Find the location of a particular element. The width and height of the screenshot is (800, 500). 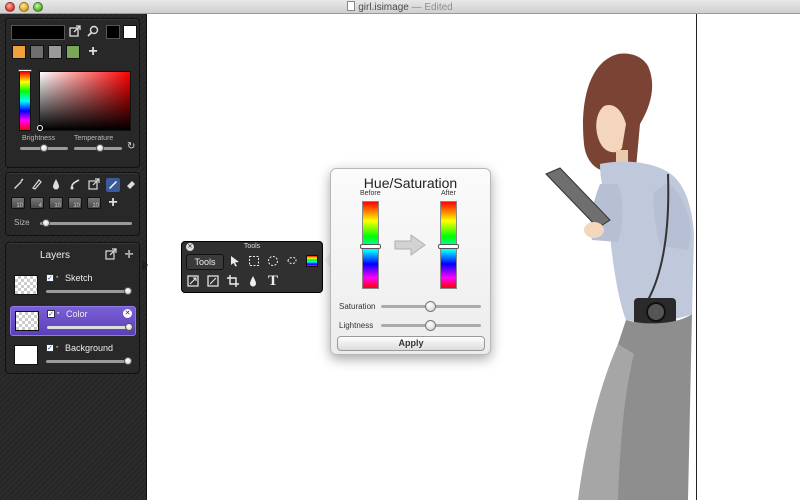

layer-item-background: ✓ ▪ Background is located at coordinates (73, 356).